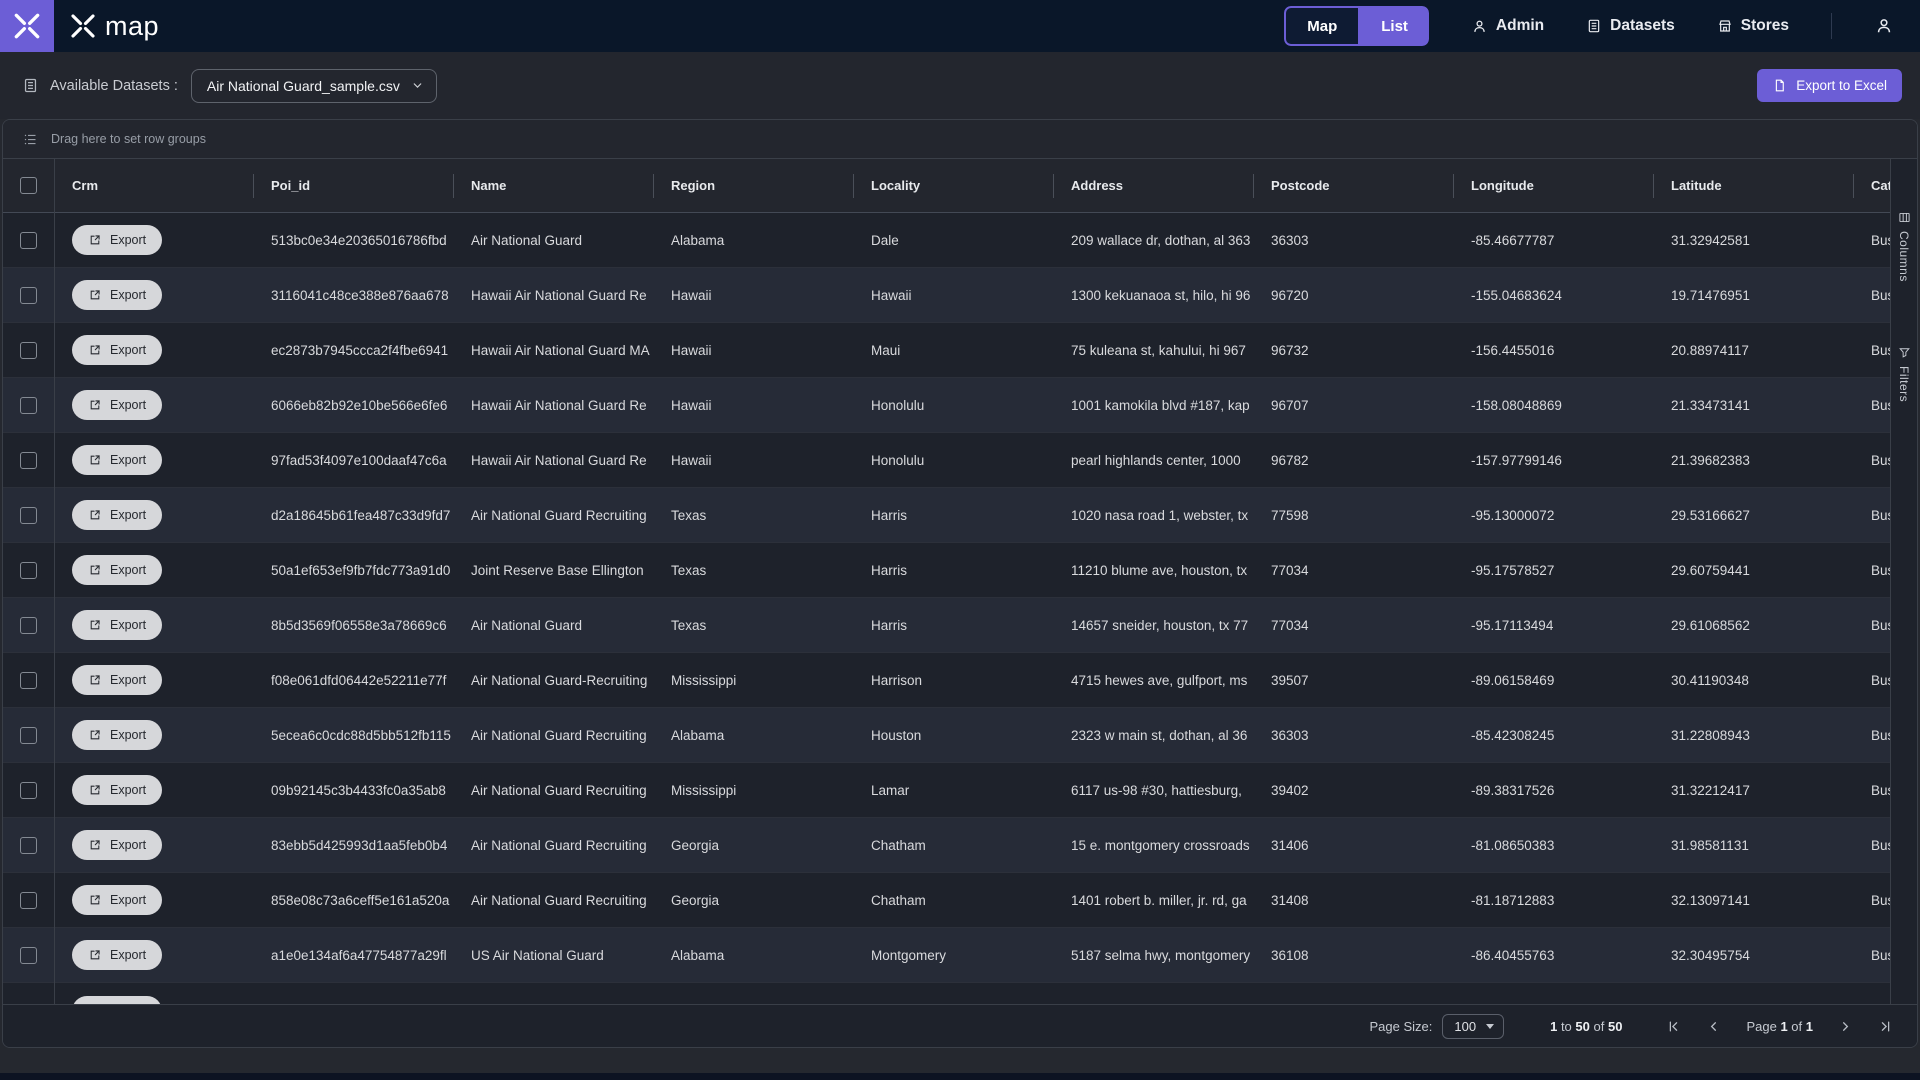 The height and width of the screenshot is (1080, 1920). I want to click on cell-address: 1401 robert b. miller, jr. rd, ga, so click(1159, 900).